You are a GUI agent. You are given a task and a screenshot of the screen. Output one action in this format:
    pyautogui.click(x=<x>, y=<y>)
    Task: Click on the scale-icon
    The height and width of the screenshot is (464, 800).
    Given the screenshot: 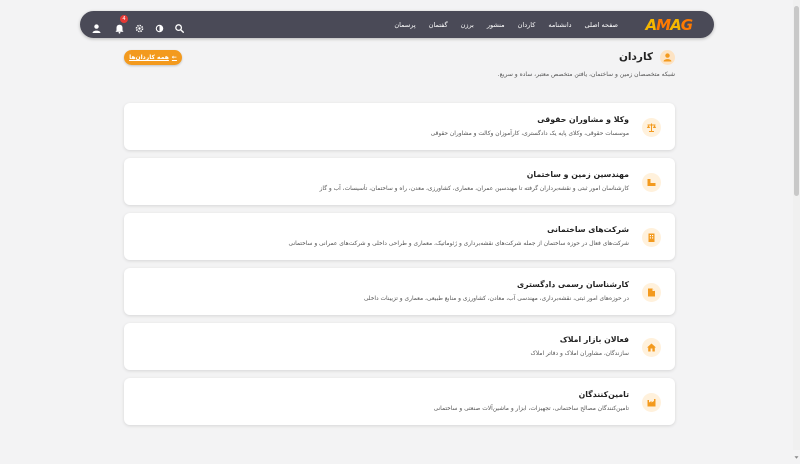 What is the action you would take?
    pyautogui.click(x=651, y=127)
    